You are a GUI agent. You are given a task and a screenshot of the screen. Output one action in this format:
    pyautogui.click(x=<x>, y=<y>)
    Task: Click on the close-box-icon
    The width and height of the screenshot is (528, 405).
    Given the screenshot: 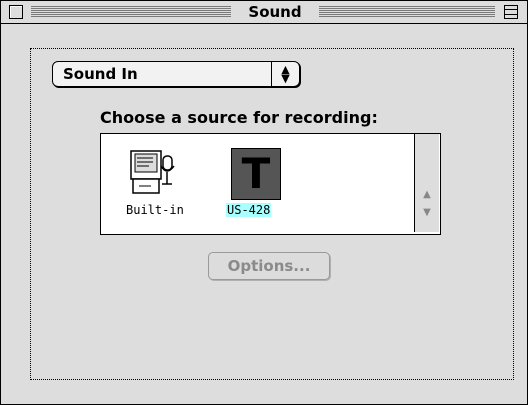 What is the action you would take?
    pyautogui.click(x=16, y=12)
    